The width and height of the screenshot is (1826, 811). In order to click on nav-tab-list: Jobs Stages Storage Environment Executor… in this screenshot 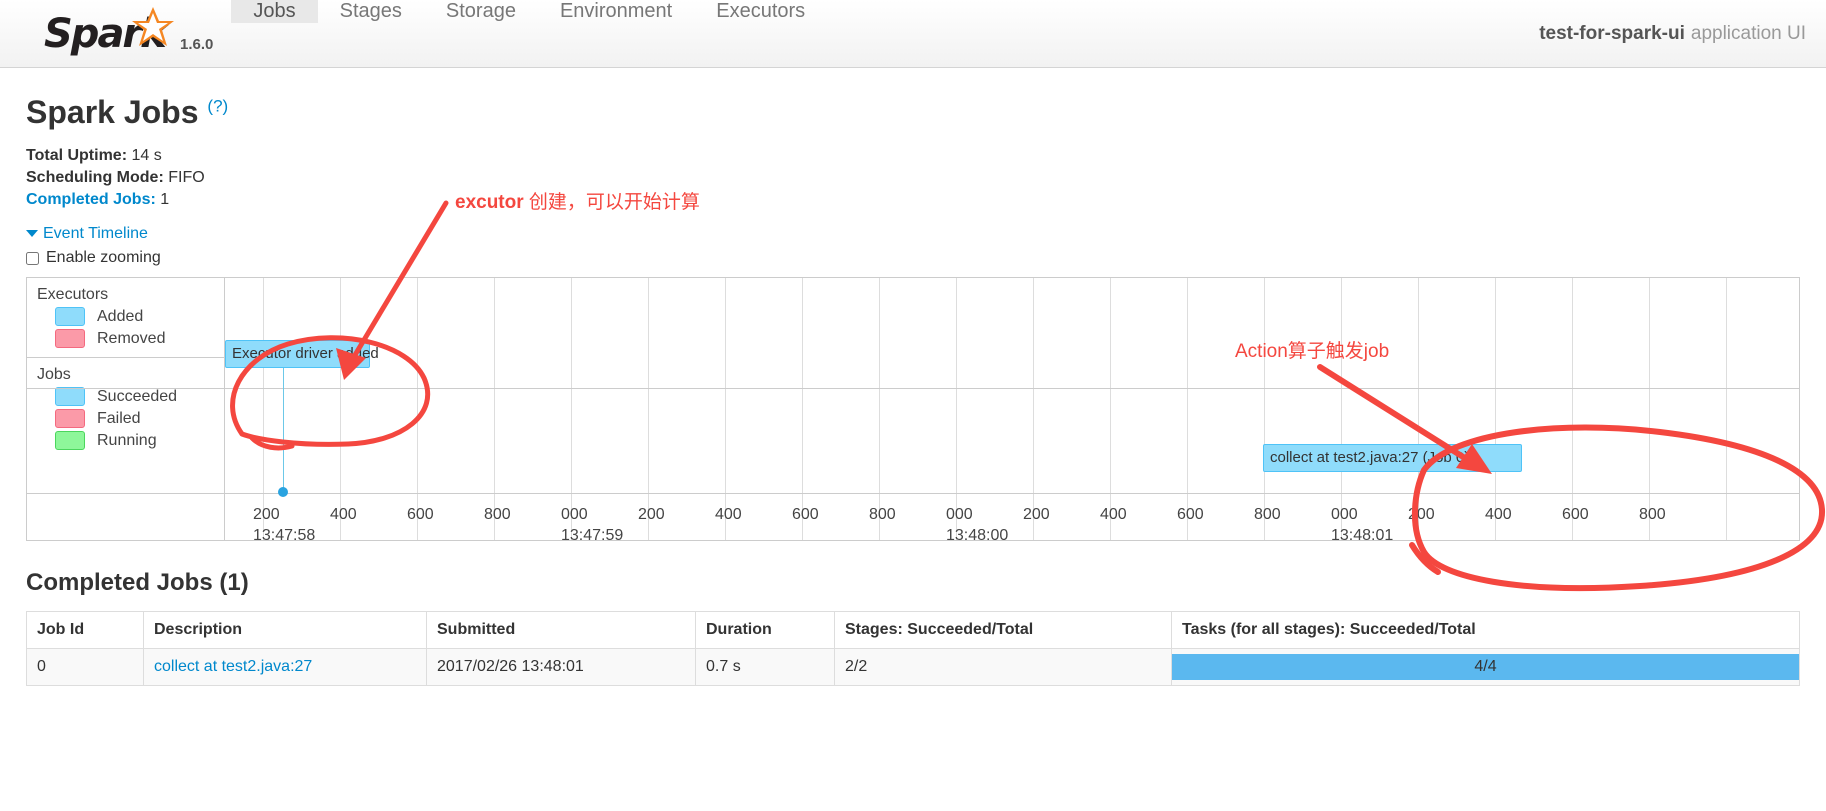, I will do `click(529, 33)`.